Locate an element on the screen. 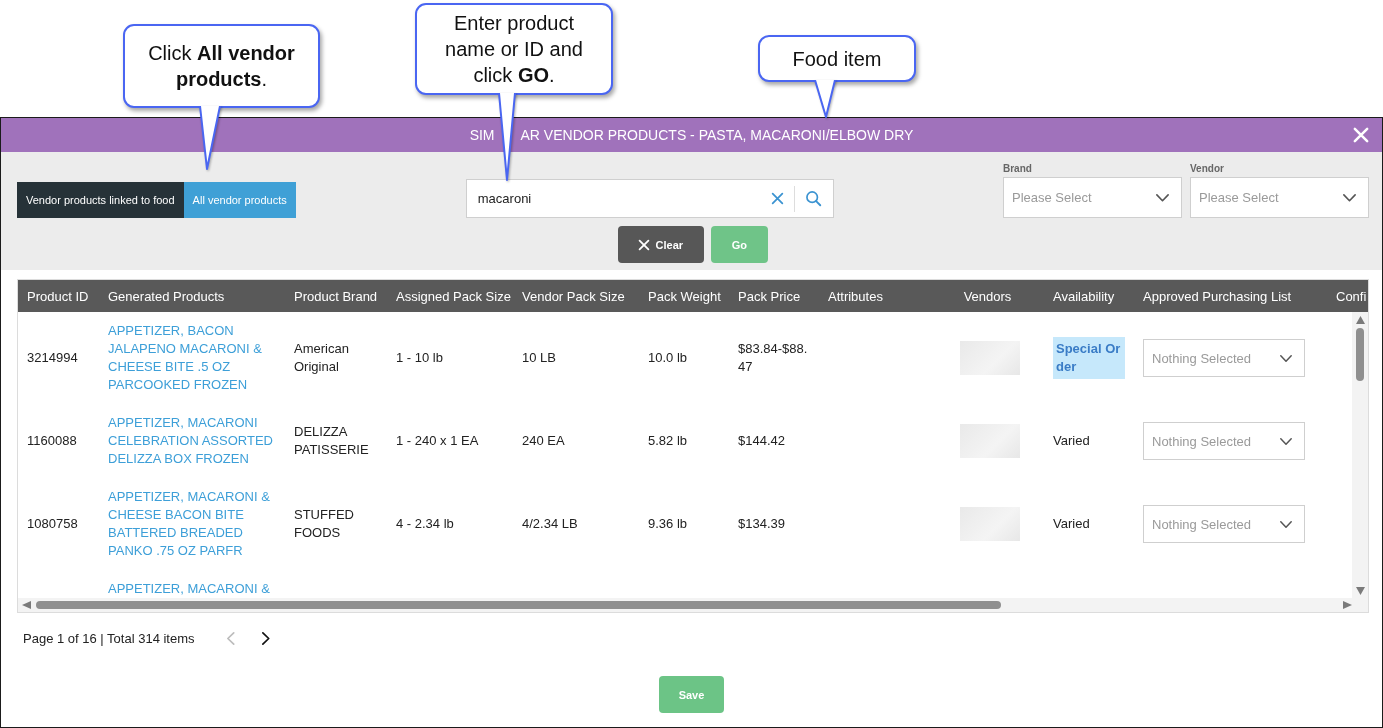  scroll-right-arrow-icon is located at coordinates (1347, 605).